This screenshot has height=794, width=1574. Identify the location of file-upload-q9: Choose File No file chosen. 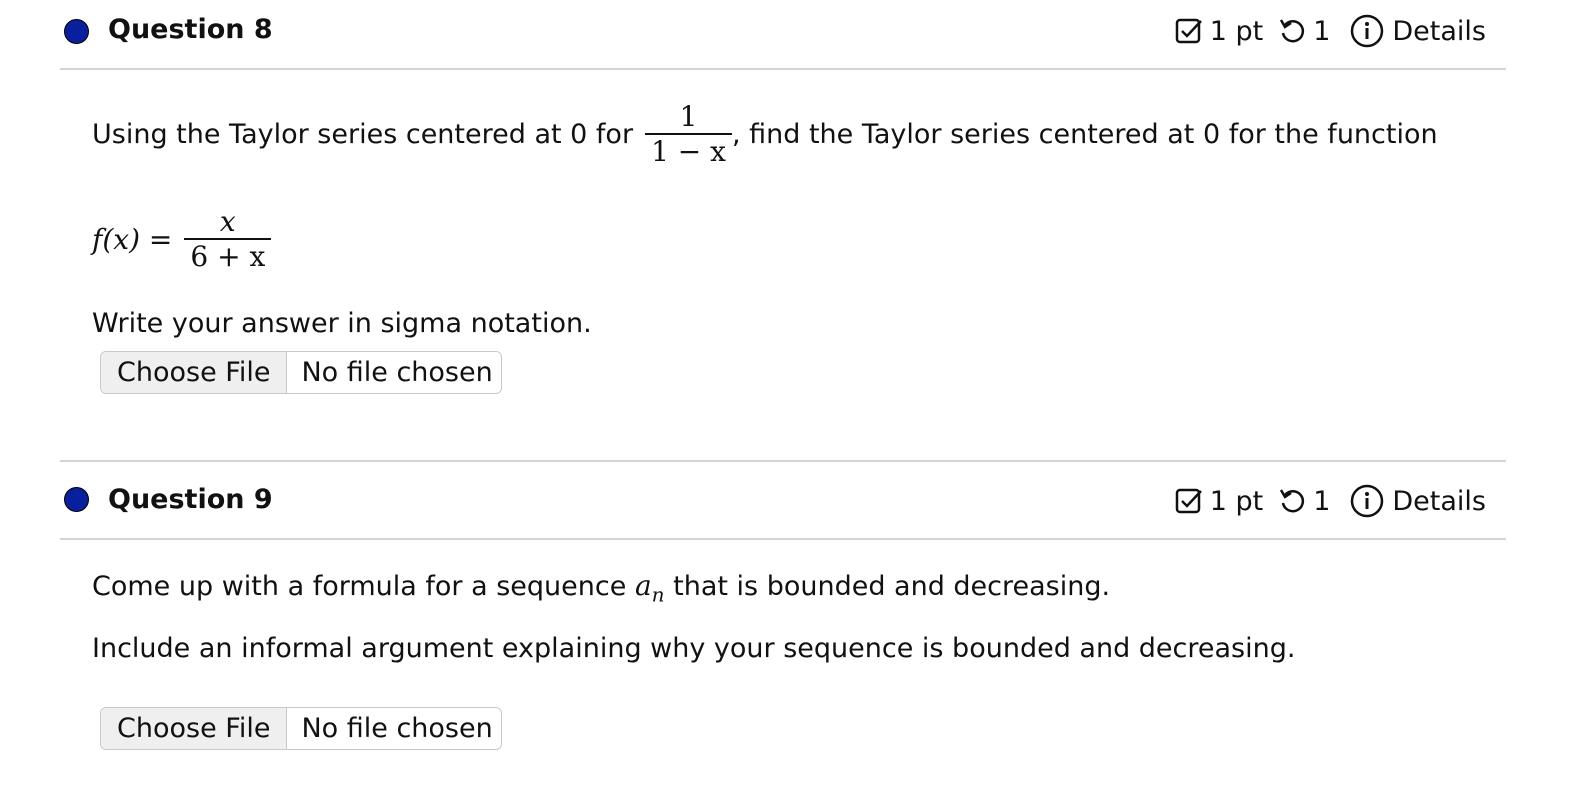
(301, 728).